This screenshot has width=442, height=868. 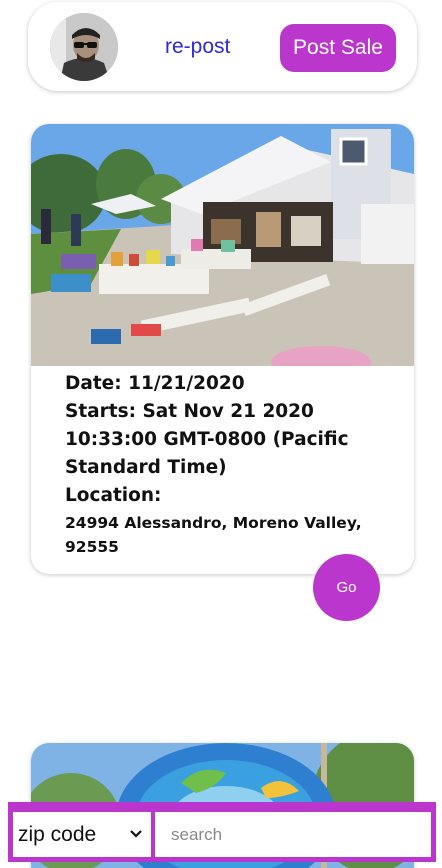 What do you see at coordinates (57, 834) in the screenshot?
I see `search-filter-value: zip code` at bounding box center [57, 834].